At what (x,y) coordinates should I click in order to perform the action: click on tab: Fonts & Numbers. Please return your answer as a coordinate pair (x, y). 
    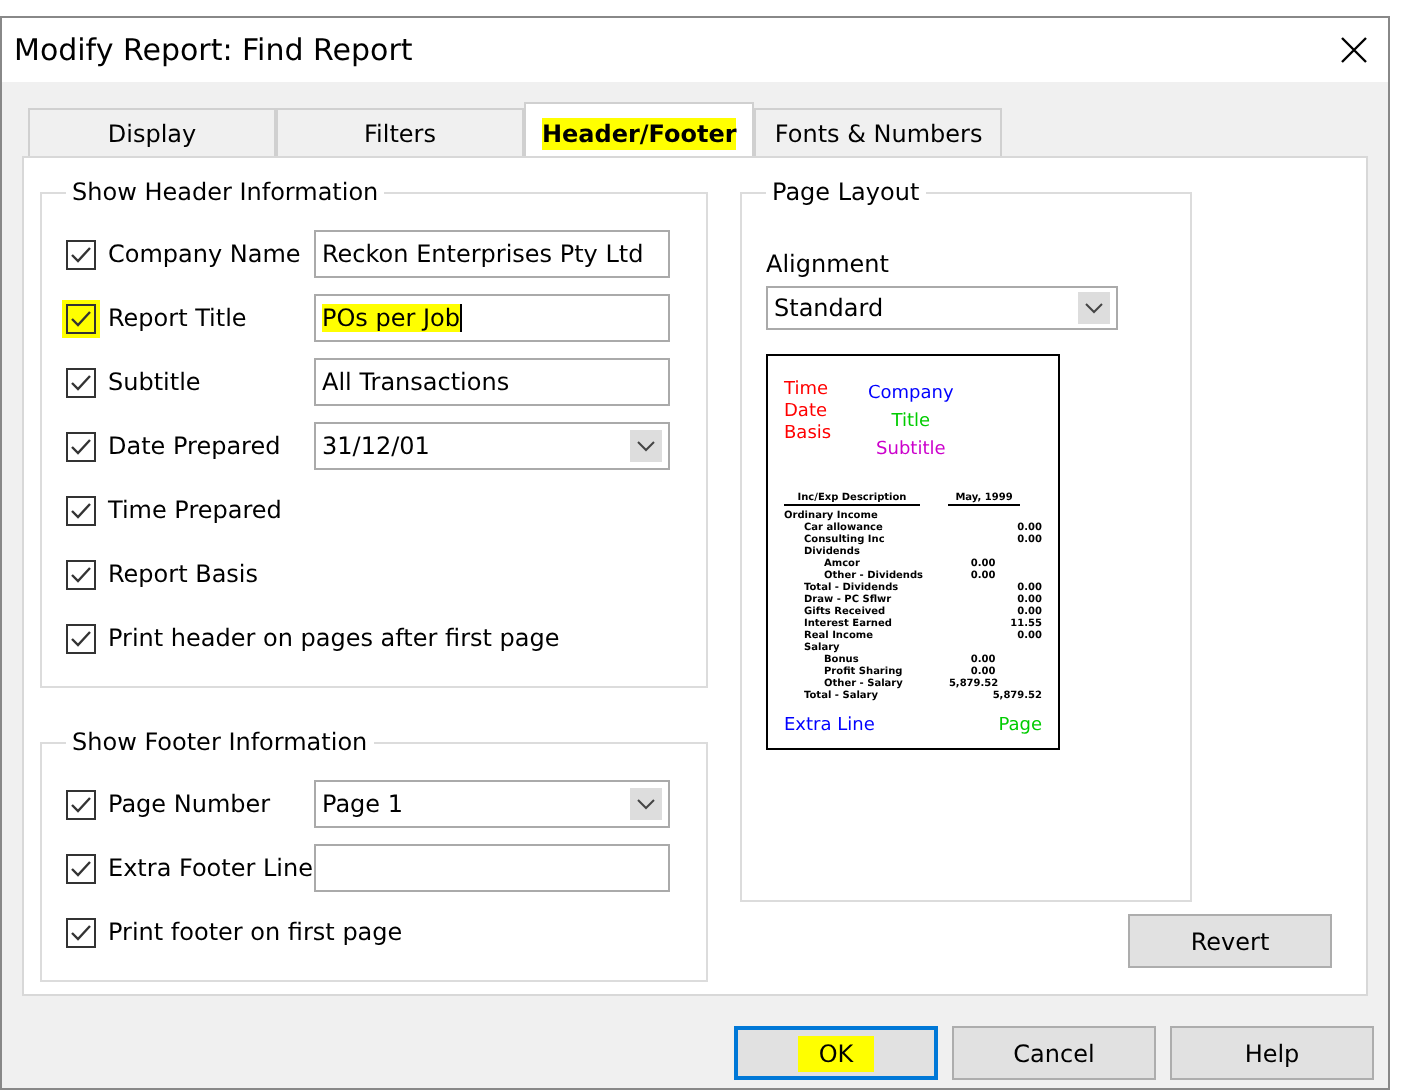
    Looking at the image, I should click on (878, 132).